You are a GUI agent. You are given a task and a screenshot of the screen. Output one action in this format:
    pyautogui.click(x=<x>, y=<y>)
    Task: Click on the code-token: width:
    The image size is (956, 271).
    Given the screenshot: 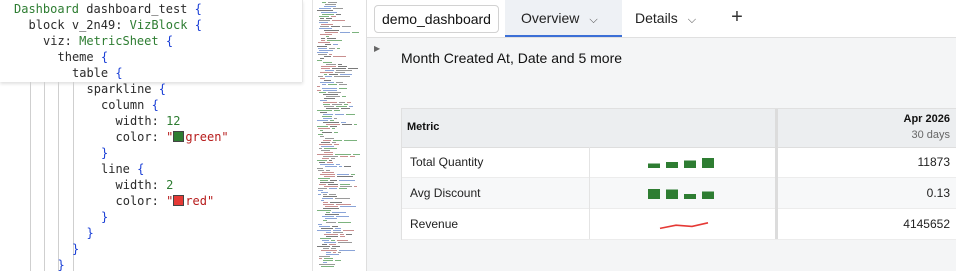 What is the action you would take?
    pyautogui.click(x=141, y=121)
    